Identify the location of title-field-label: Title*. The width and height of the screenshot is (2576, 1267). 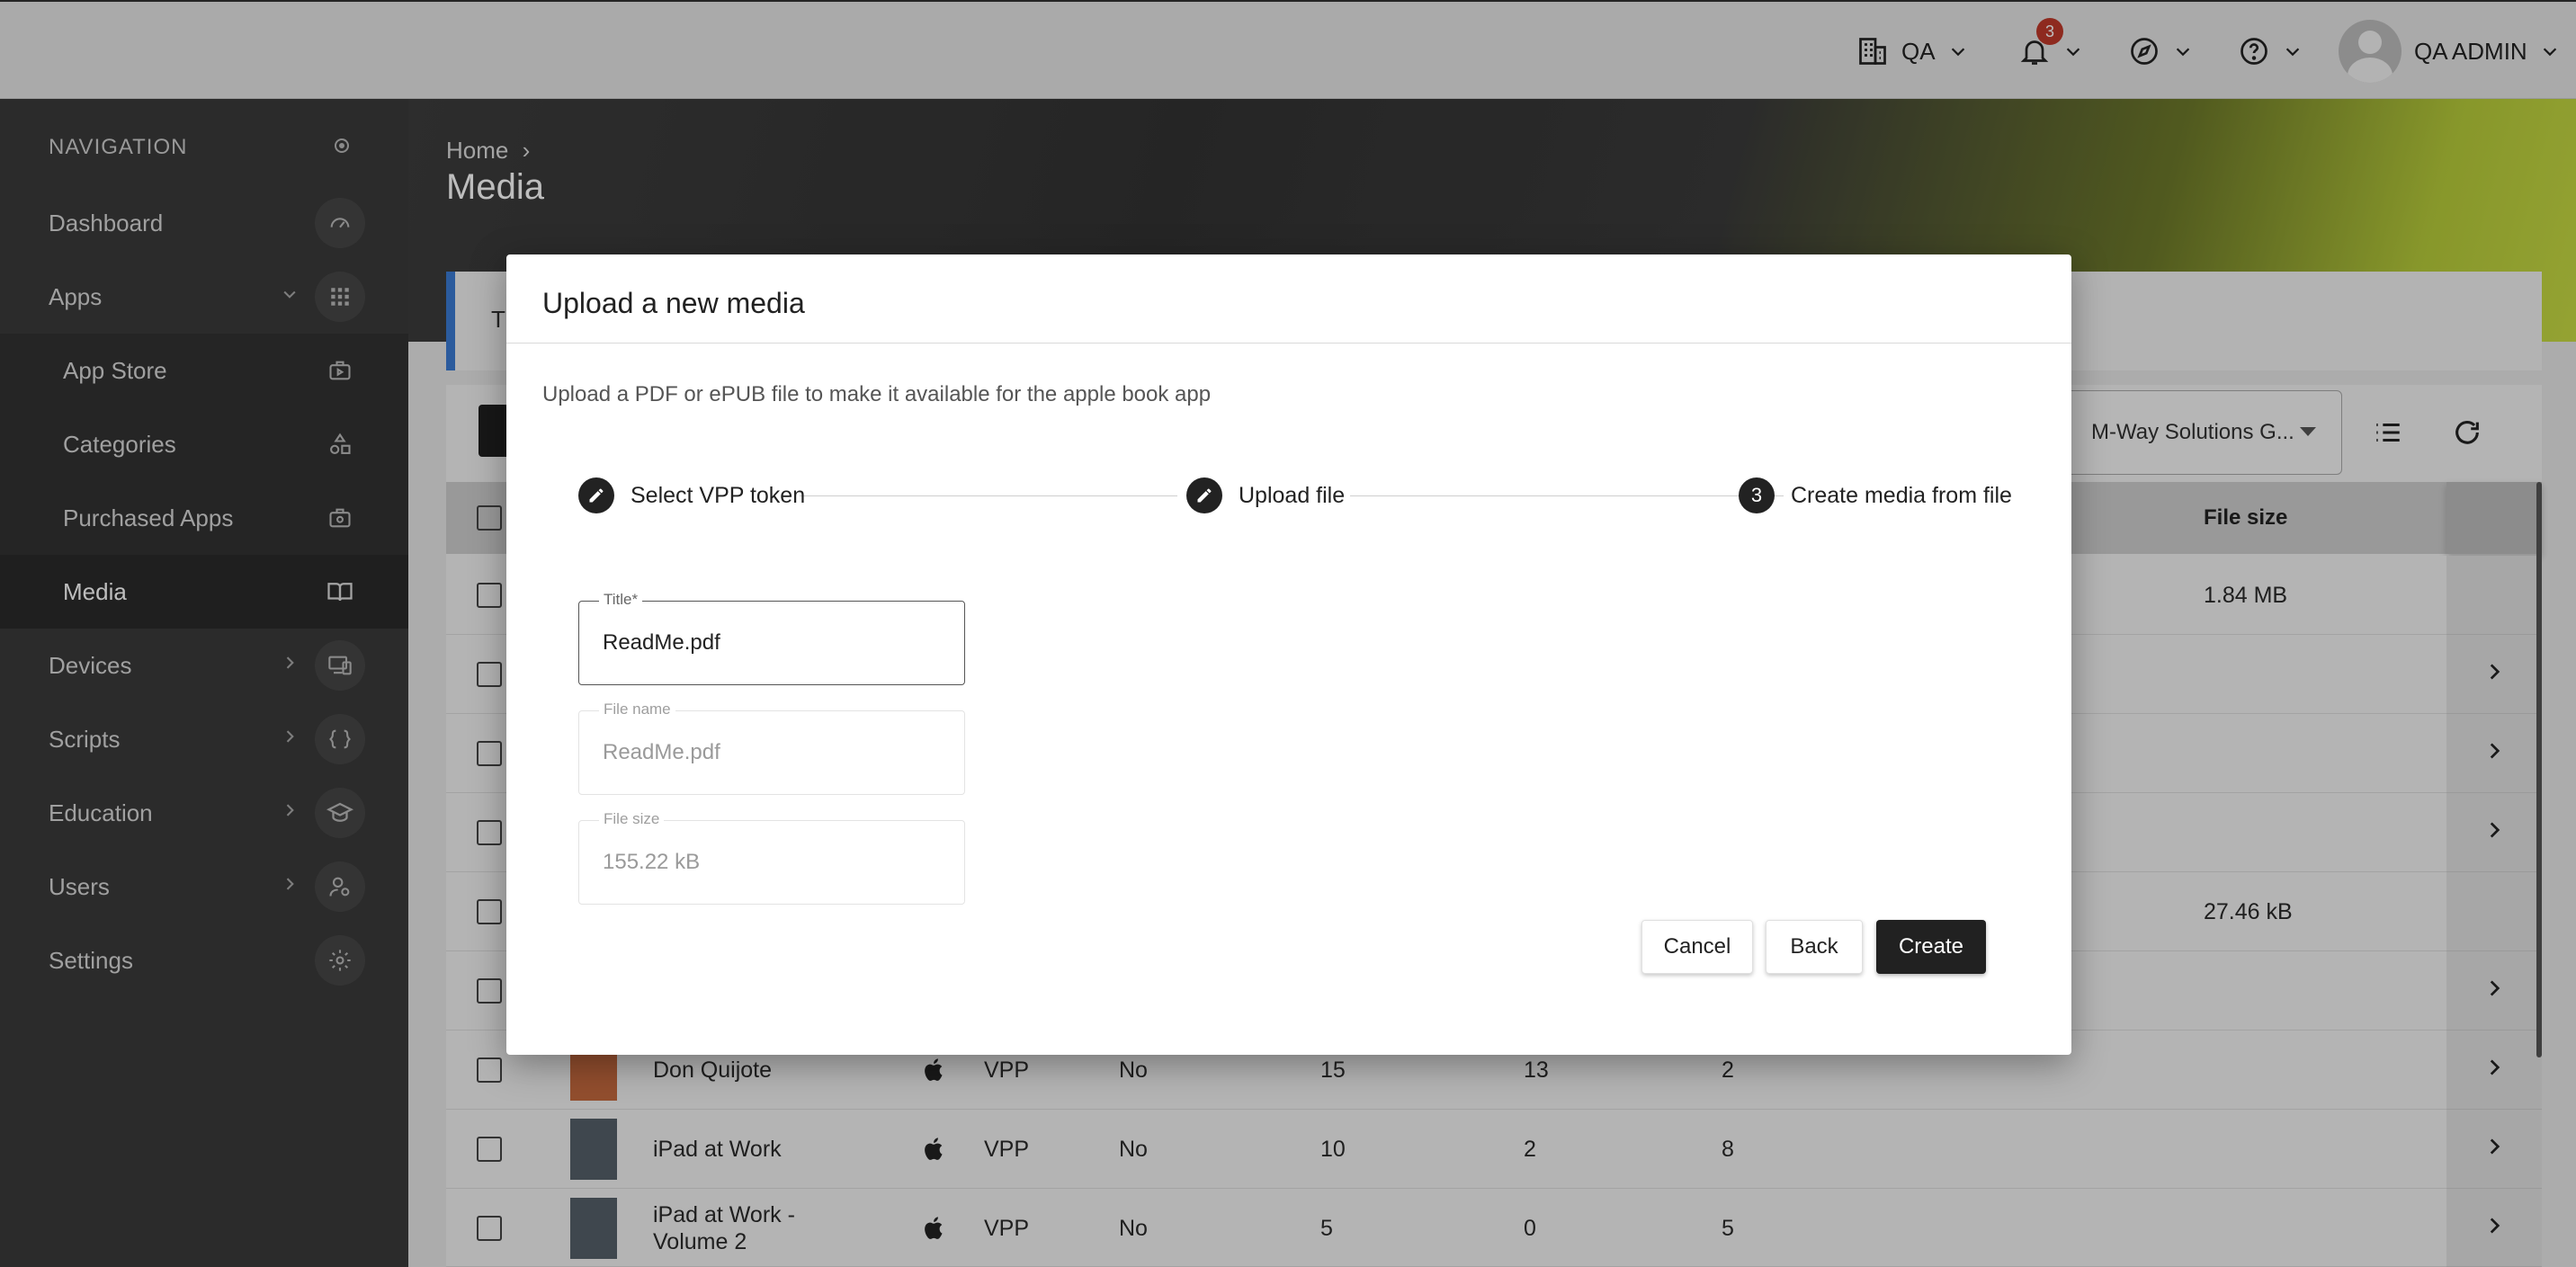
(621, 600).